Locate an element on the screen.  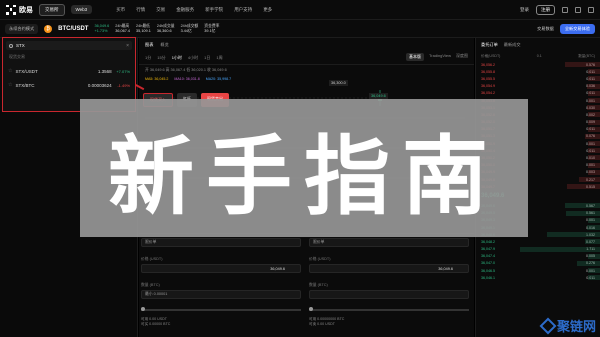
interval-1m: 1分 is located at coordinates (148, 58).